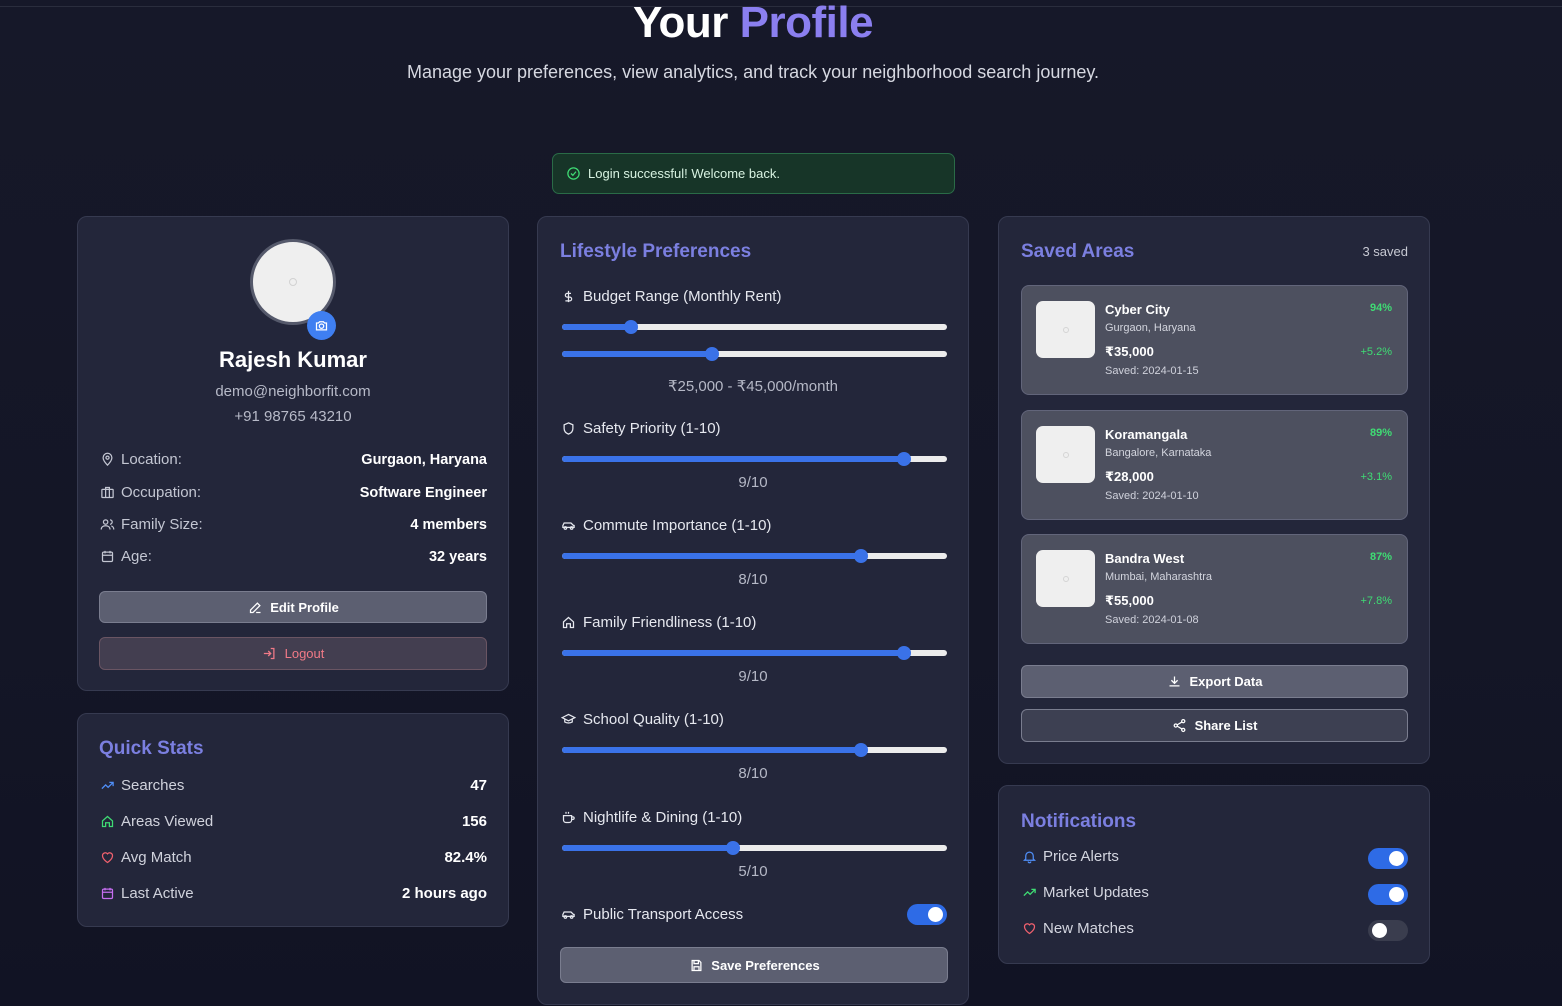  Describe the element at coordinates (696, 965) in the screenshot. I see `save-icon` at that location.